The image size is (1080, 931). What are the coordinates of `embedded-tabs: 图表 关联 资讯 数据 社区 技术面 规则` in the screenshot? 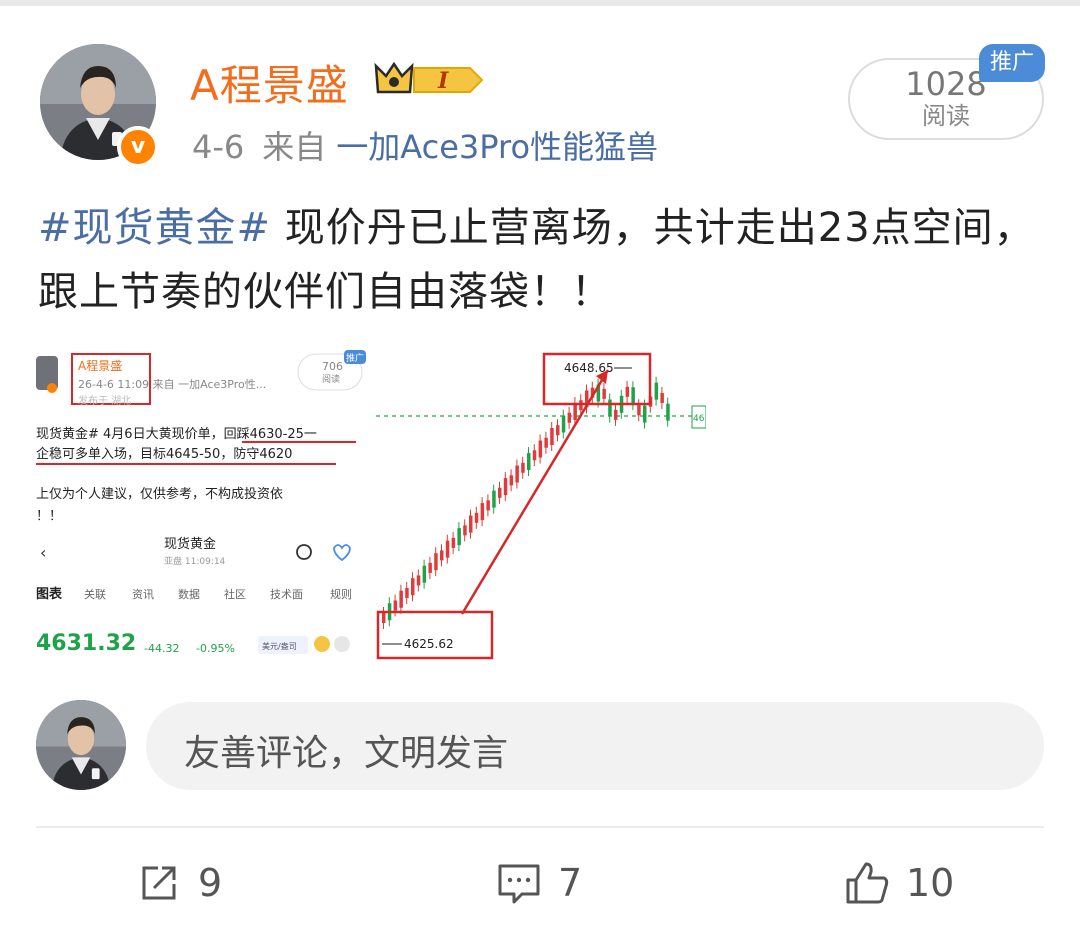 It's located at (194, 594).